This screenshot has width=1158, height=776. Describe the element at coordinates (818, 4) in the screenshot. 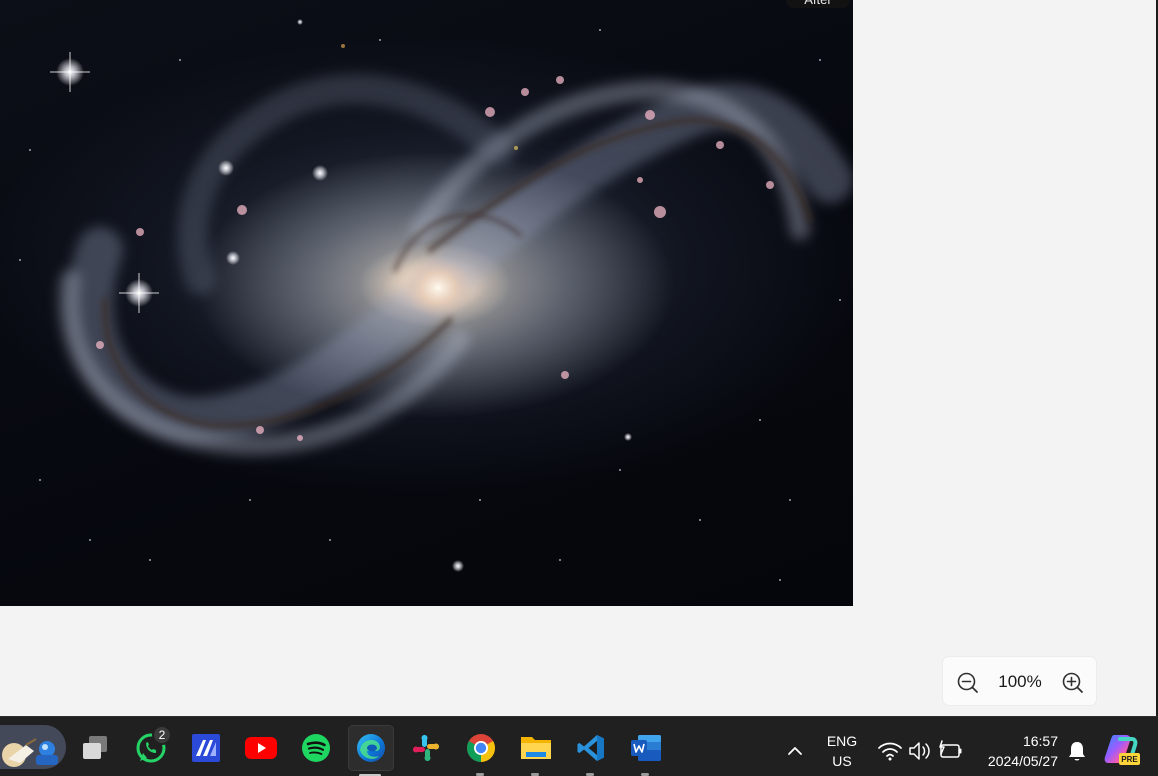

I see `compare-after-label: After` at that location.